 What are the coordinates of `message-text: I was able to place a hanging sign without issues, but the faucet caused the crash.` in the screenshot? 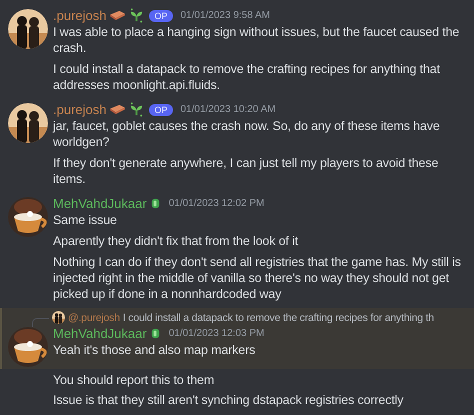 It's located at (256, 40).